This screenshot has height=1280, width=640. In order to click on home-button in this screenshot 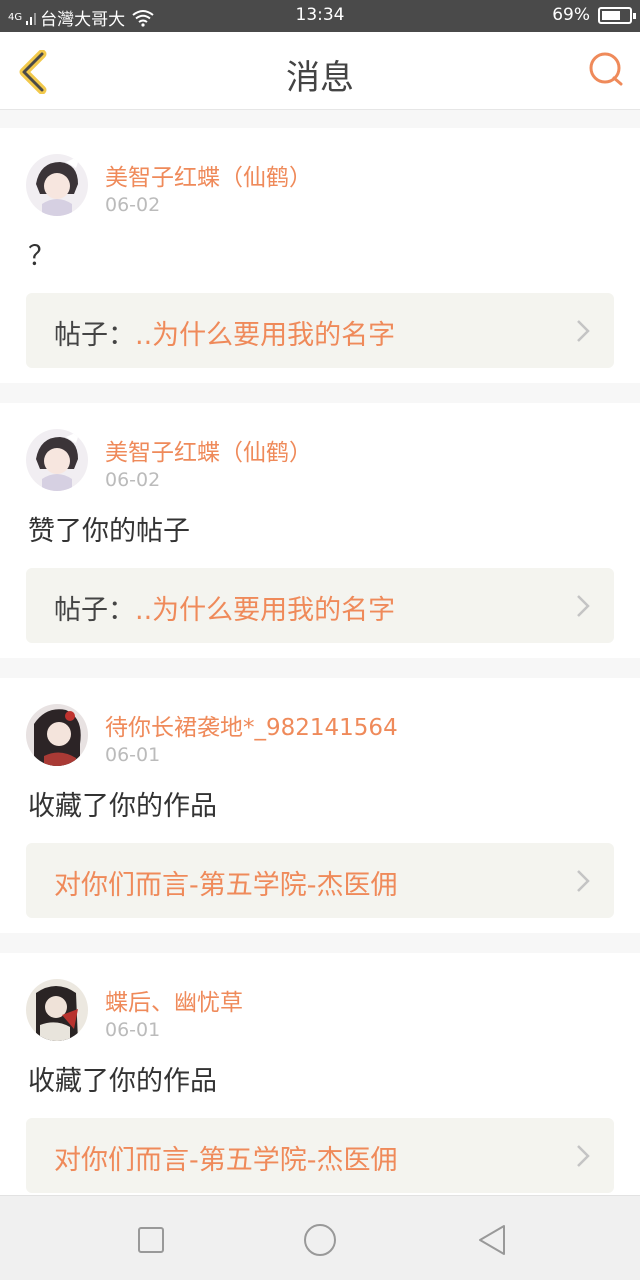, I will do `click(320, 1240)`.